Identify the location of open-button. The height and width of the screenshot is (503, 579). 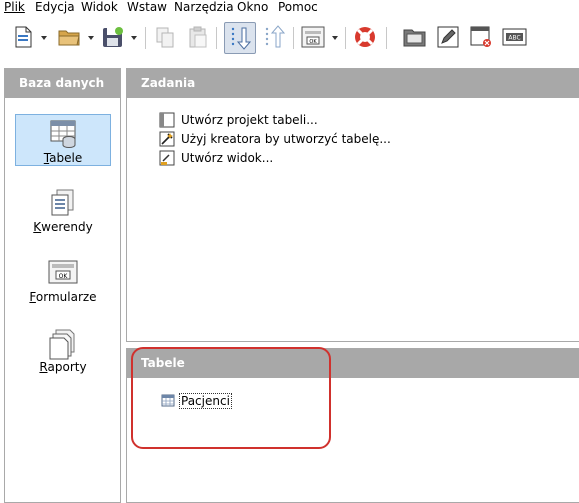
(70, 38).